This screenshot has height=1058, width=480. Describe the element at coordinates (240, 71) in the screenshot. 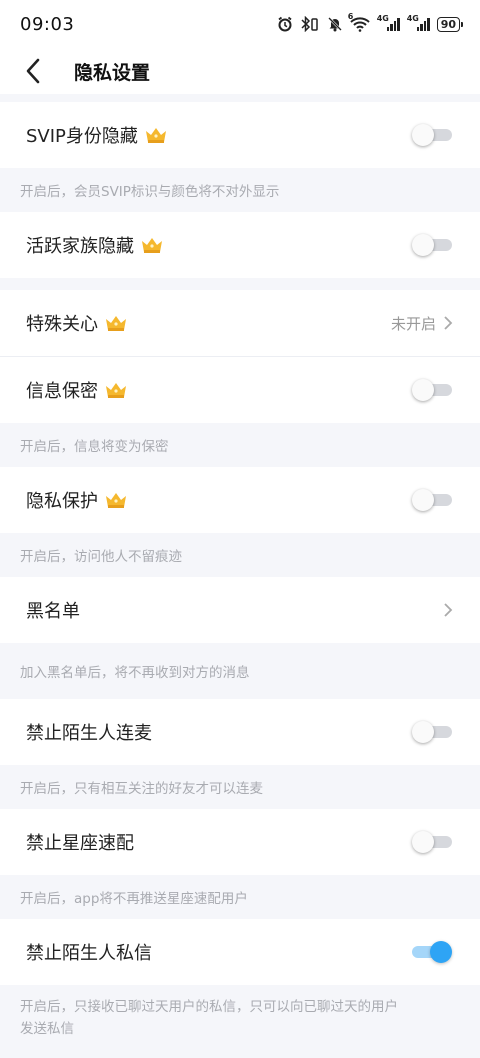

I see `nav-bar: 隐私设置` at that location.